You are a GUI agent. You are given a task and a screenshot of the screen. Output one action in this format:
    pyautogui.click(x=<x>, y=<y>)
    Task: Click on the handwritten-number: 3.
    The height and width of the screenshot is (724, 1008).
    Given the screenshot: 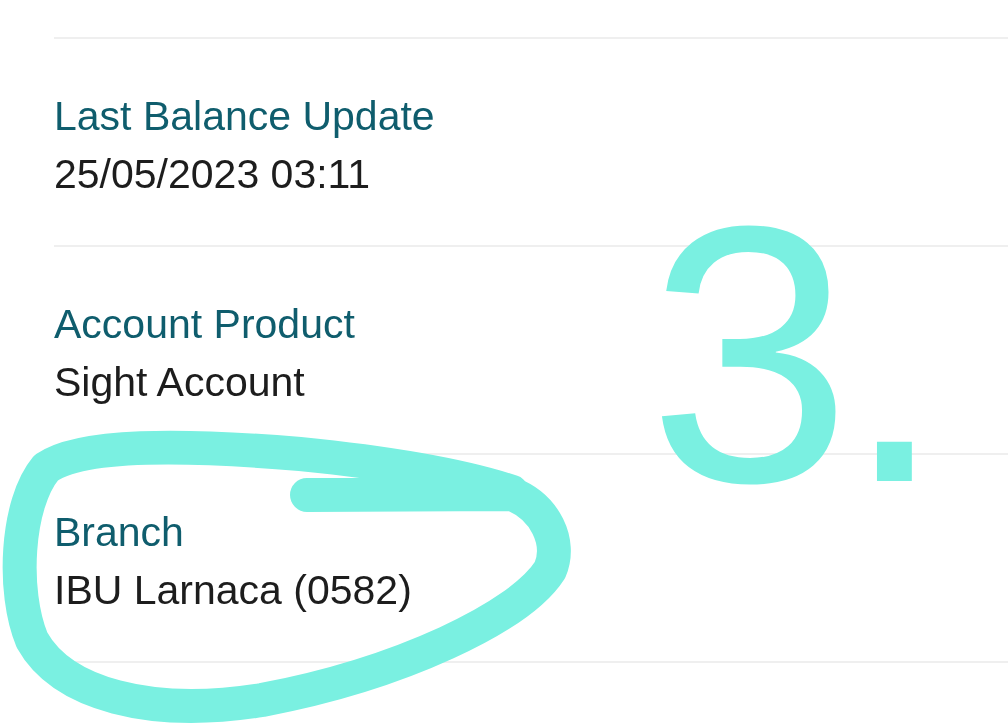 What is the action you would take?
    pyautogui.click(x=793, y=355)
    